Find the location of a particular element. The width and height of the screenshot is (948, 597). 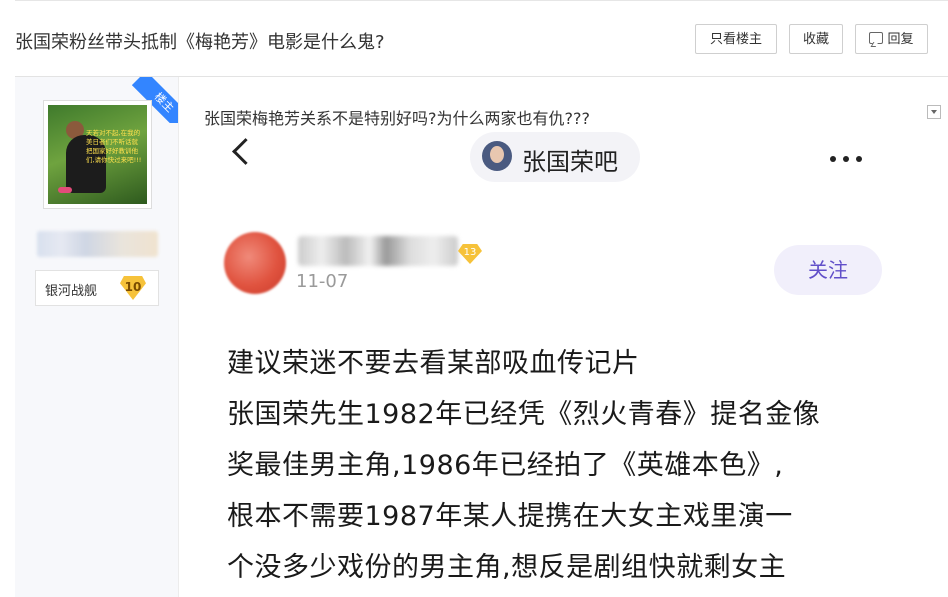

follow-button: 关注 is located at coordinates (828, 270).